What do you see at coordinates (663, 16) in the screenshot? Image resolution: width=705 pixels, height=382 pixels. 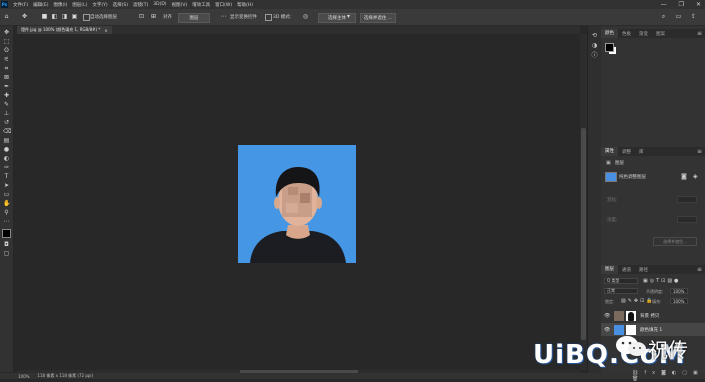 I see `search-icon: ⌕` at bounding box center [663, 16].